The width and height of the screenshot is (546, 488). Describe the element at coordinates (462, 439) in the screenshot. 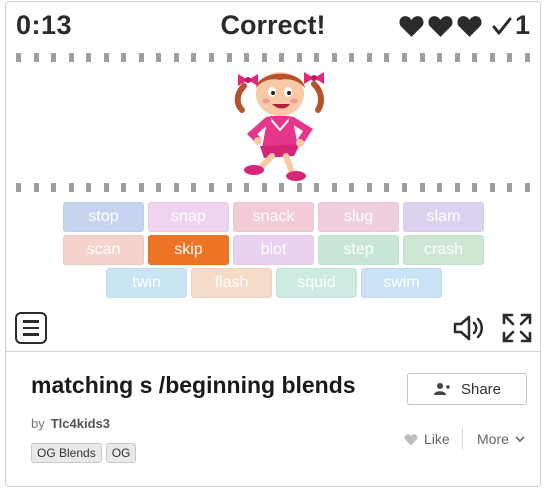

I see `divider` at that location.